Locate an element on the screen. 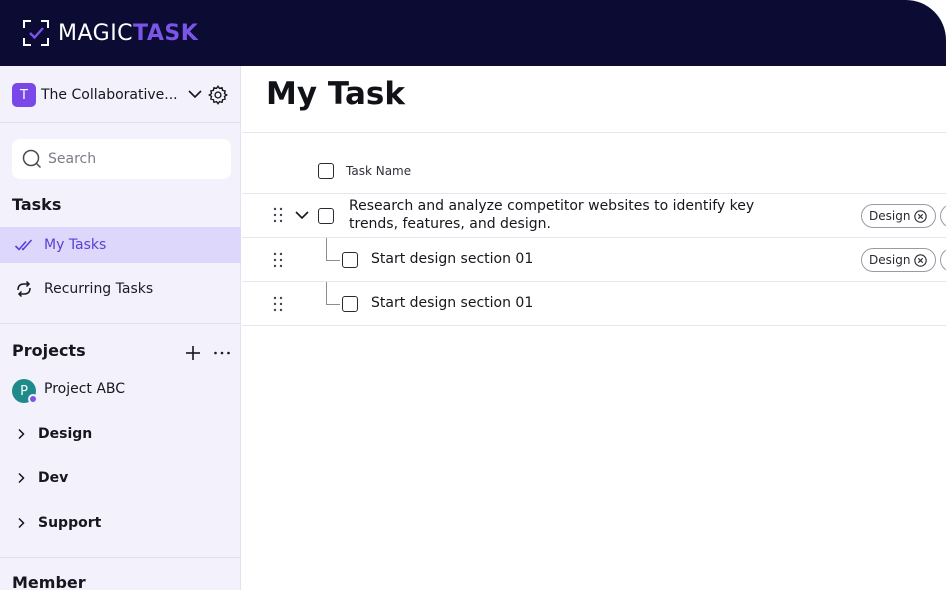  member-section-title: Member is located at coordinates (49, 581).